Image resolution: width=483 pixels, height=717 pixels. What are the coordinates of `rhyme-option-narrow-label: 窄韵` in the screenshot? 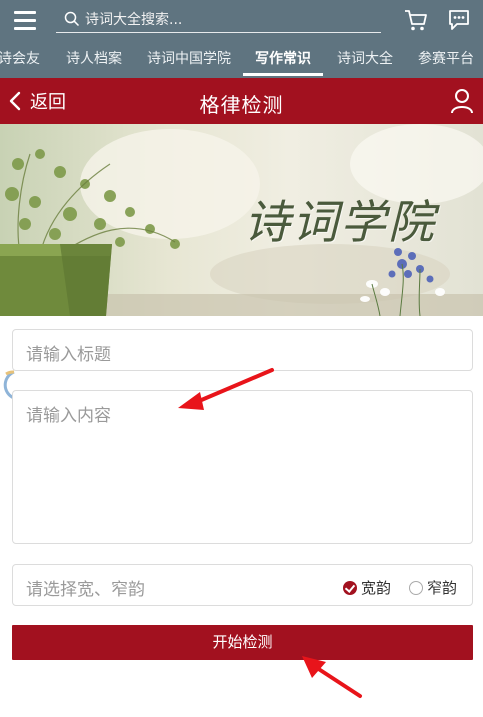 It's located at (442, 588).